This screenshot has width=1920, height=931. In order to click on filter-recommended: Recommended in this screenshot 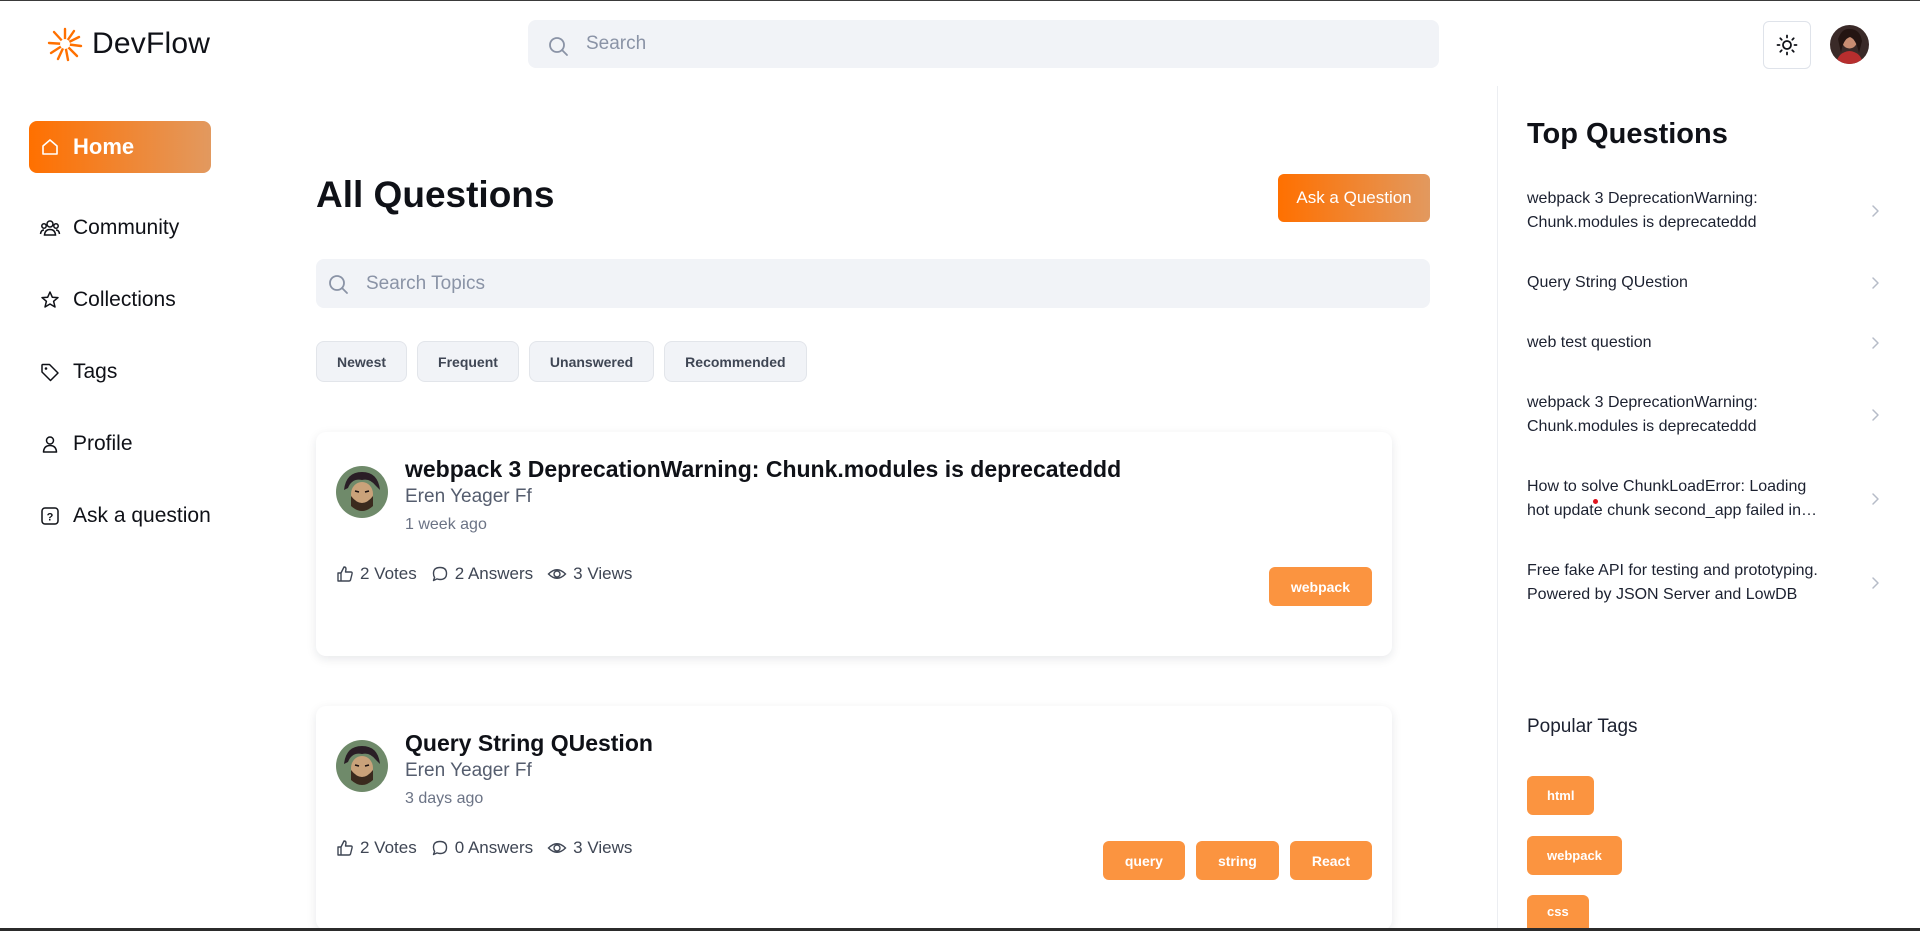, I will do `click(735, 361)`.